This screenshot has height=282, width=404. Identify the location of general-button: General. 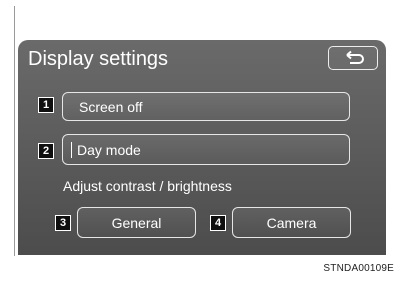
(136, 222).